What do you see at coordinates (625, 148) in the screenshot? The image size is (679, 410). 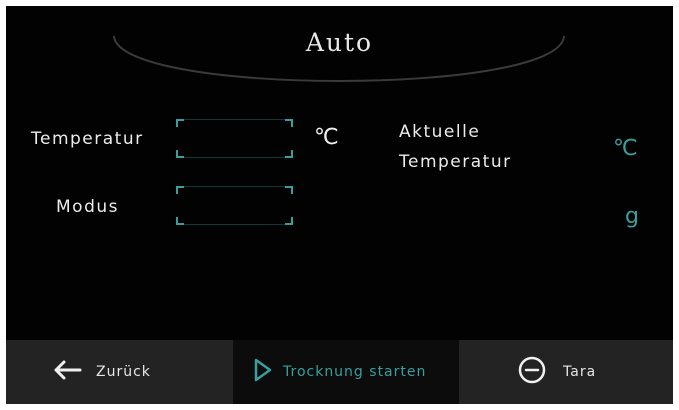 I see `current-temperature-unit: ℃` at bounding box center [625, 148].